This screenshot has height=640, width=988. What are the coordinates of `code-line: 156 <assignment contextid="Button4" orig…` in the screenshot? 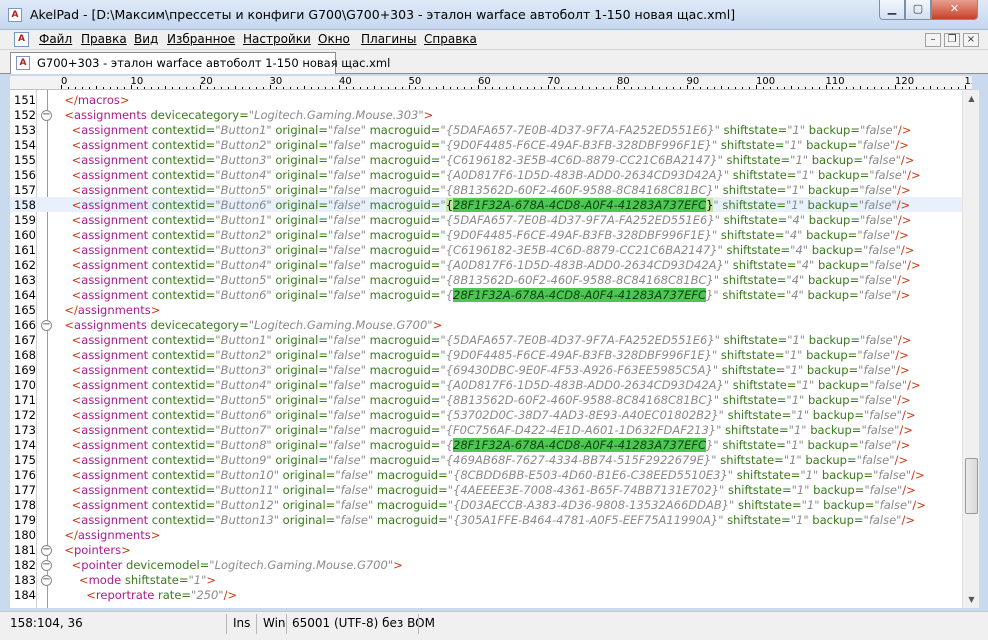 It's located at (486, 174).